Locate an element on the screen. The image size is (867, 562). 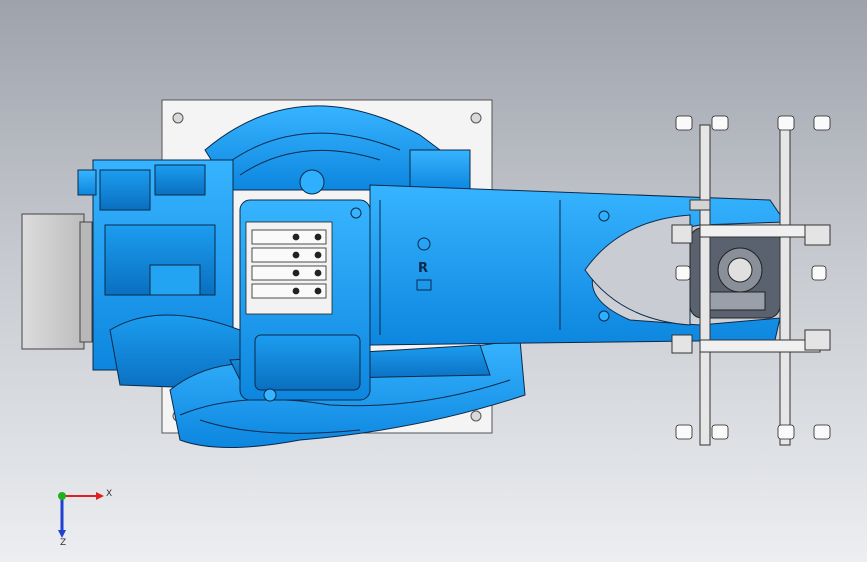
coordinate-triad: X Z is located at coordinates (85, 518).